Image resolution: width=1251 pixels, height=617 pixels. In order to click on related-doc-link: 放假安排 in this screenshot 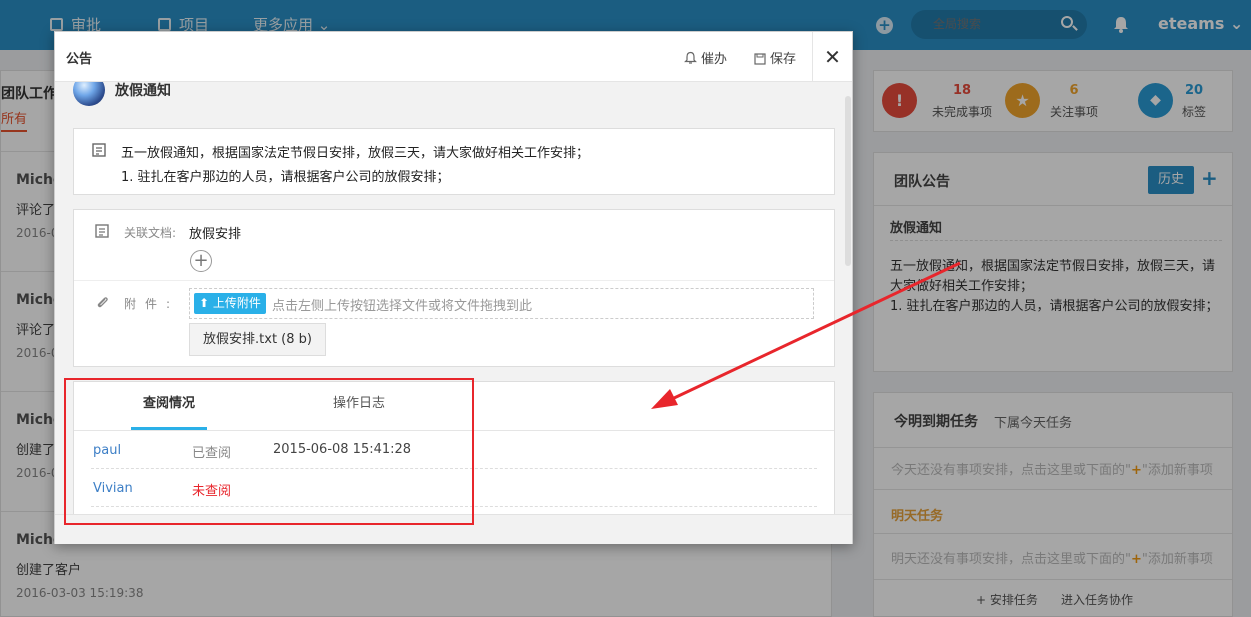, I will do `click(215, 232)`.